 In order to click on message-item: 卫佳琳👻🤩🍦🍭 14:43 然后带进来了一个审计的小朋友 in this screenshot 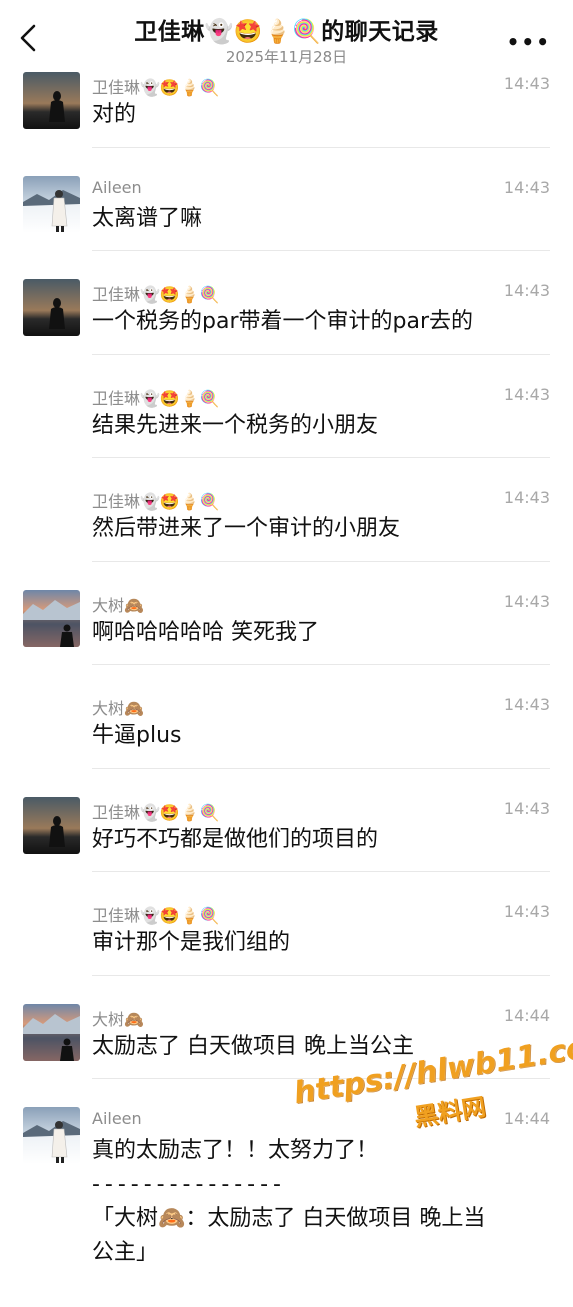, I will do `click(286, 538)`.